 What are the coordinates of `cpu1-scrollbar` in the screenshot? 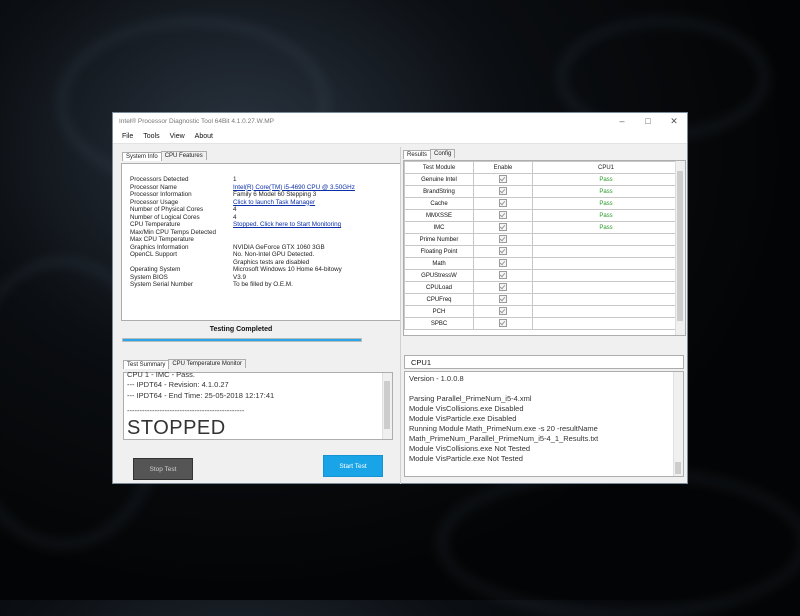 It's located at (678, 424).